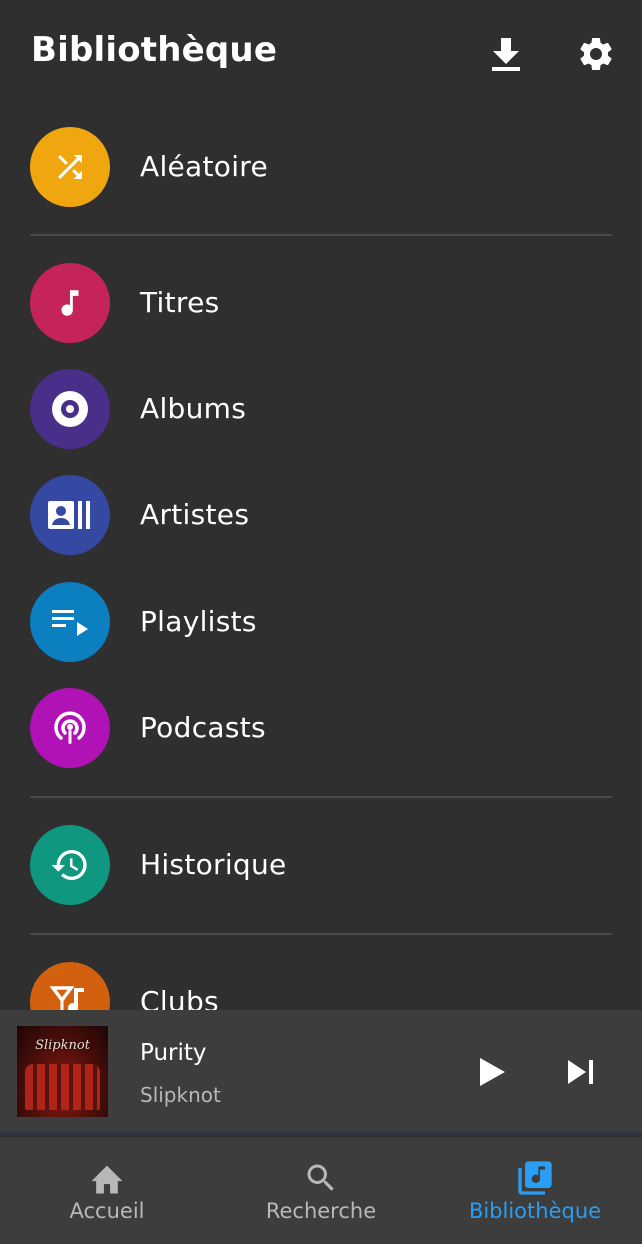 This screenshot has height=1244, width=642. What do you see at coordinates (204, 166) in the screenshot?
I see `library-item-label: Aléatoire` at bounding box center [204, 166].